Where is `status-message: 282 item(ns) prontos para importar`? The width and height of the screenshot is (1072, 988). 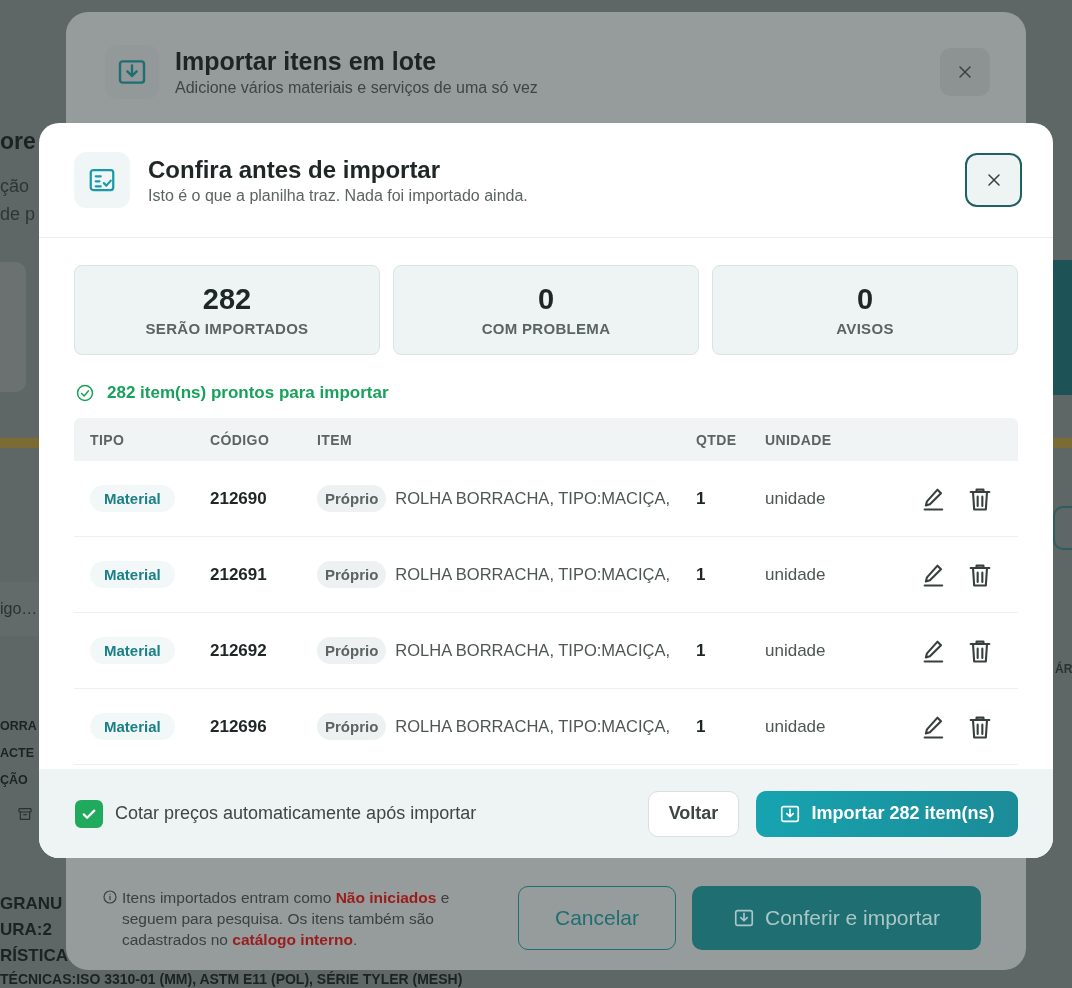 status-message: 282 item(ns) prontos para importar is located at coordinates (248, 393).